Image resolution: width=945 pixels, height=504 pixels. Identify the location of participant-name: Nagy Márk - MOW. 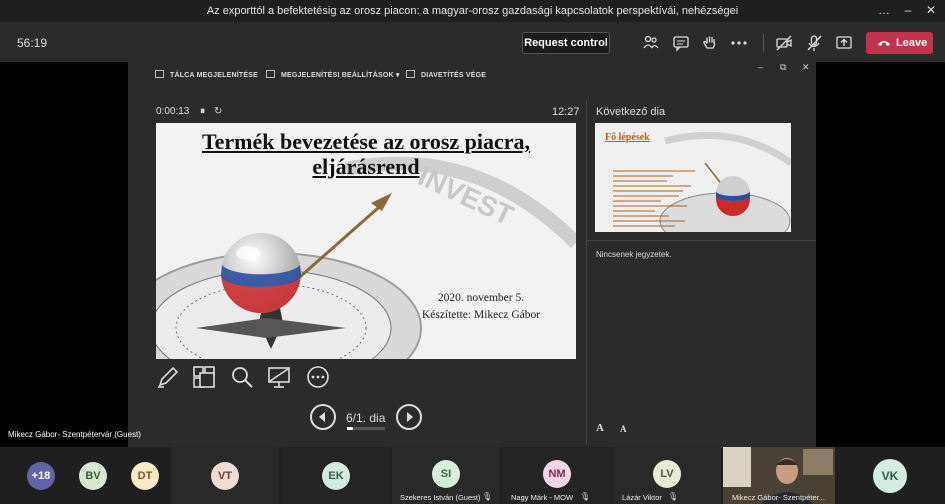
(542, 497).